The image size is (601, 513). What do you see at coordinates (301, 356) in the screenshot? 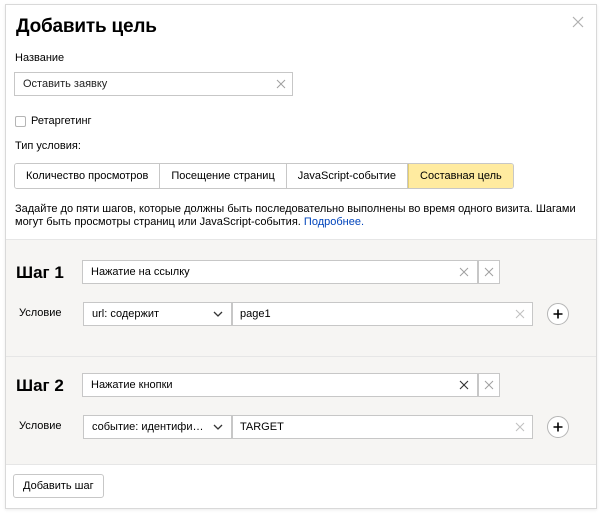
I see `step-divider` at bounding box center [301, 356].